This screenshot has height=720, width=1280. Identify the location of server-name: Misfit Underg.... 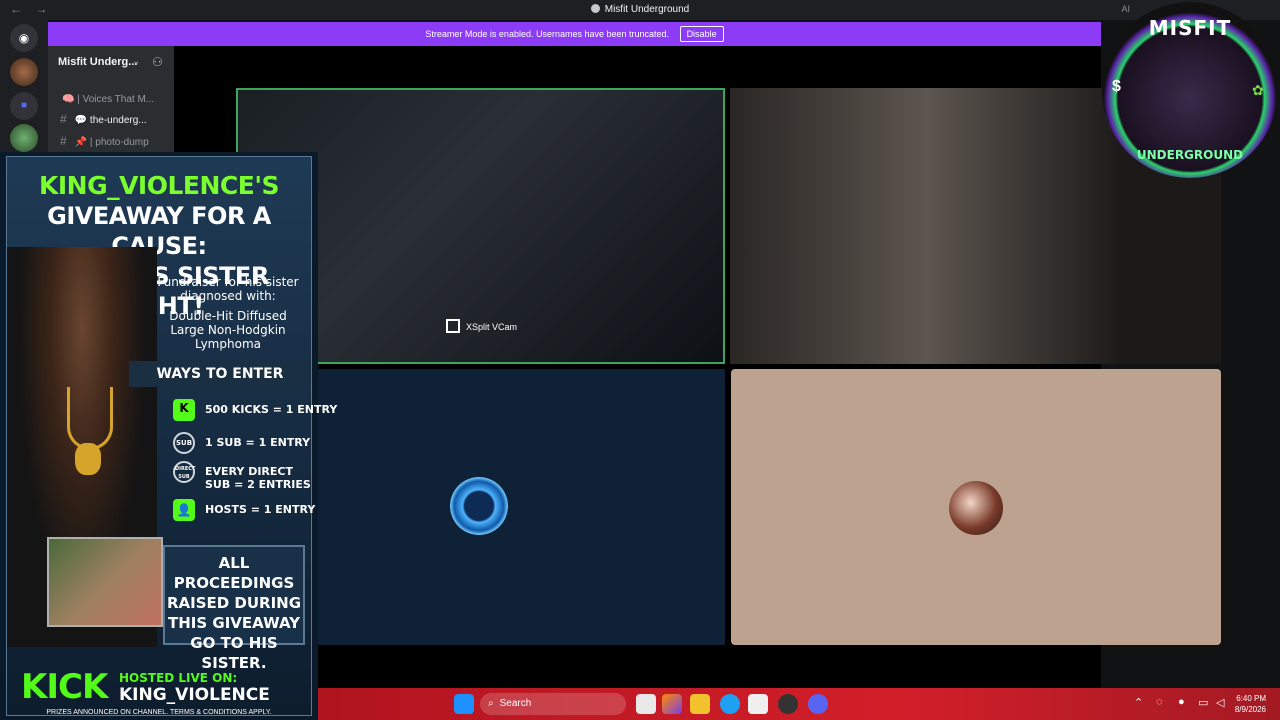
(97, 62).